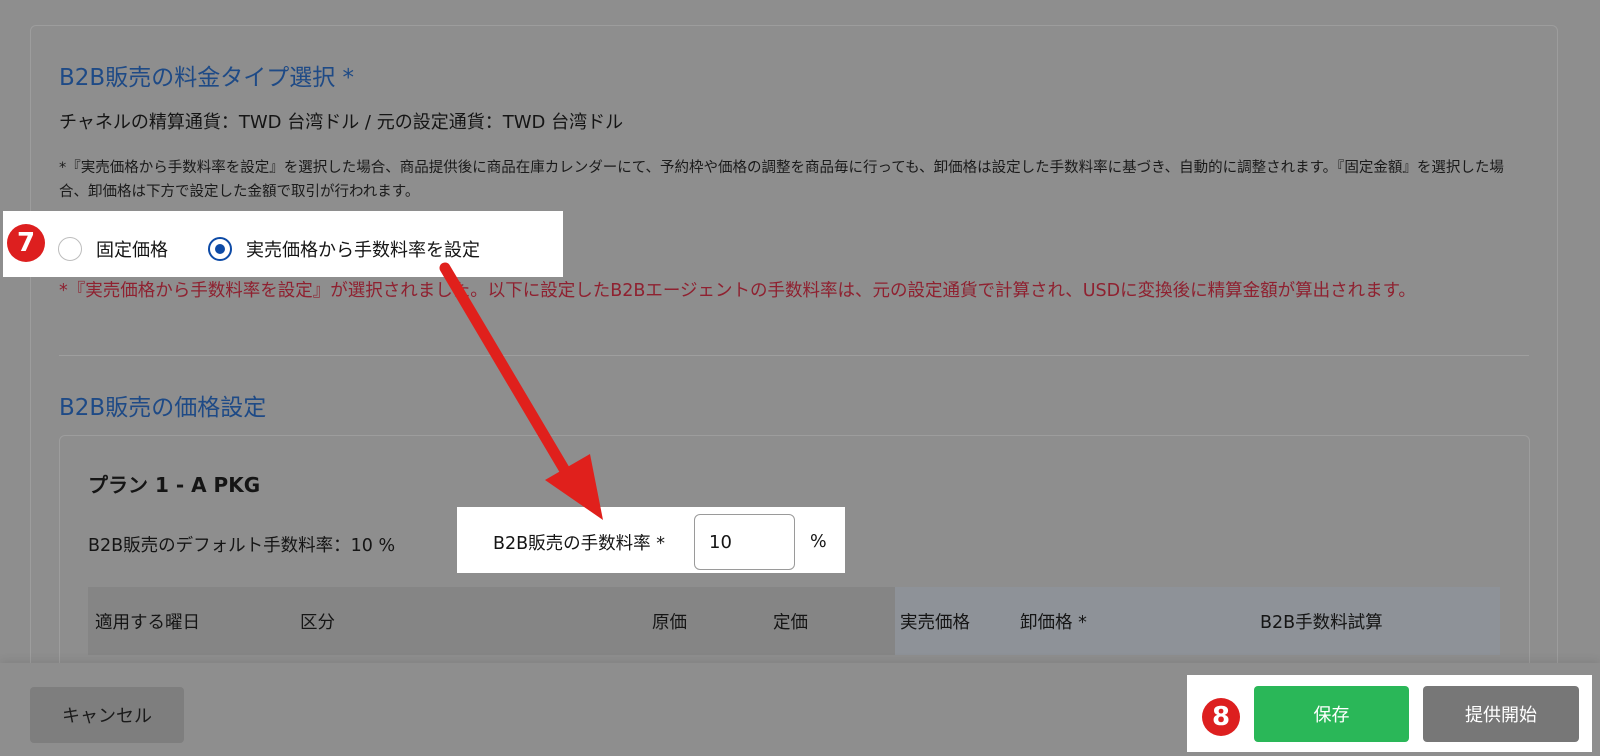 Image resolution: width=1600 pixels, height=756 pixels. What do you see at coordinates (163, 408) in the screenshot?
I see `price-settings-title: B2B販売の価格設定` at bounding box center [163, 408].